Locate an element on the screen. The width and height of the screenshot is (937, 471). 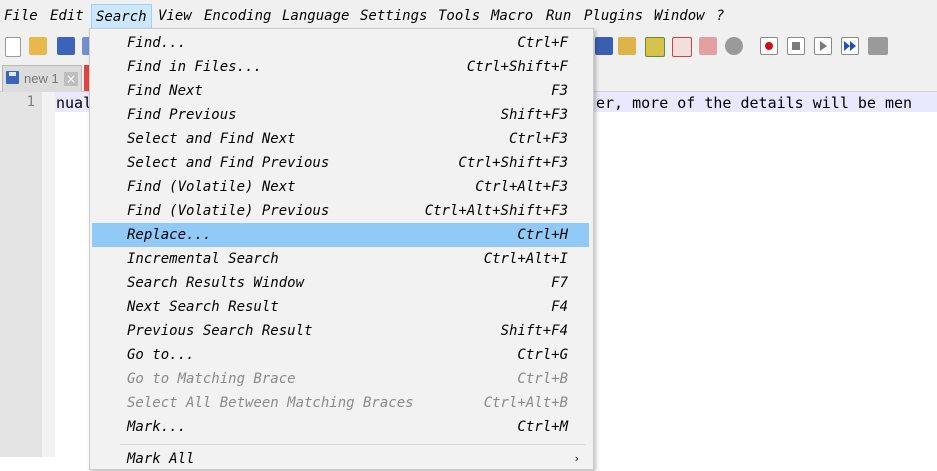
menu-item-select-and-find-next: Select and Find Next Ctrl+F3 is located at coordinates (340, 139).